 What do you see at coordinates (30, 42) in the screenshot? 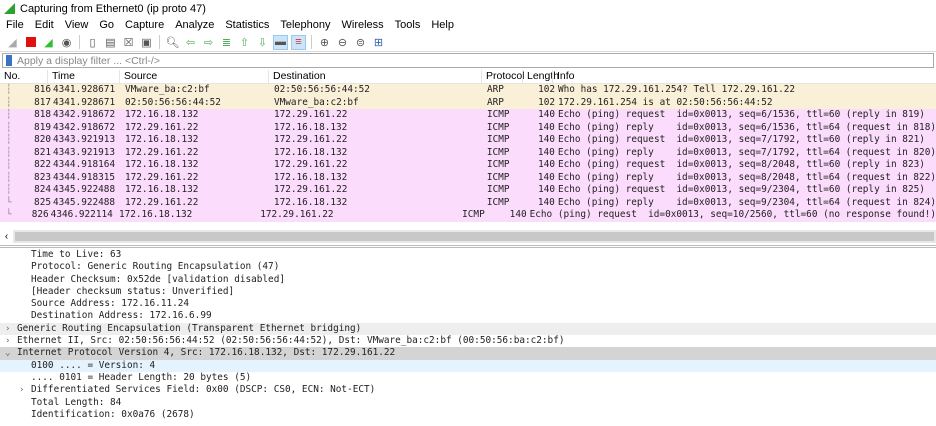
I see `stop-capture-icon` at bounding box center [30, 42].